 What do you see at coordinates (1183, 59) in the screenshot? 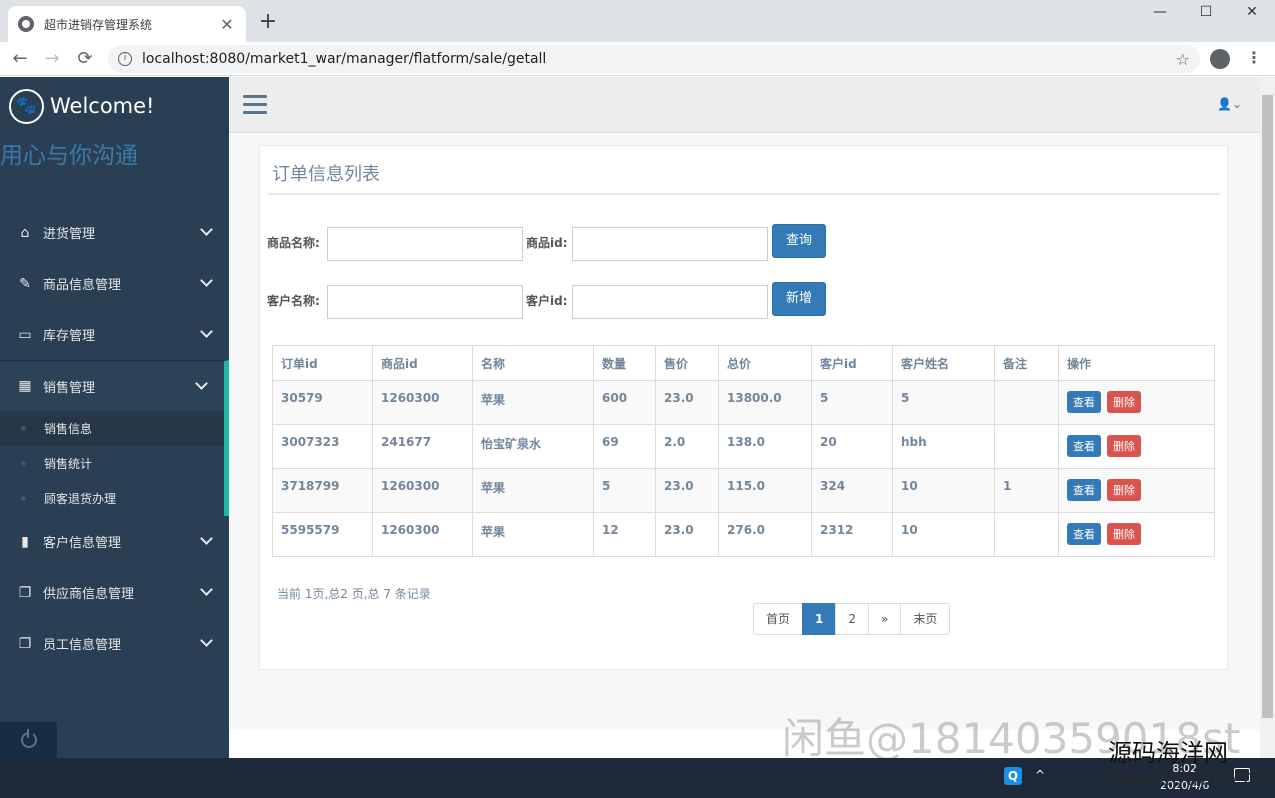
I see `bookmark-star-icon: ☆` at bounding box center [1183, 59].